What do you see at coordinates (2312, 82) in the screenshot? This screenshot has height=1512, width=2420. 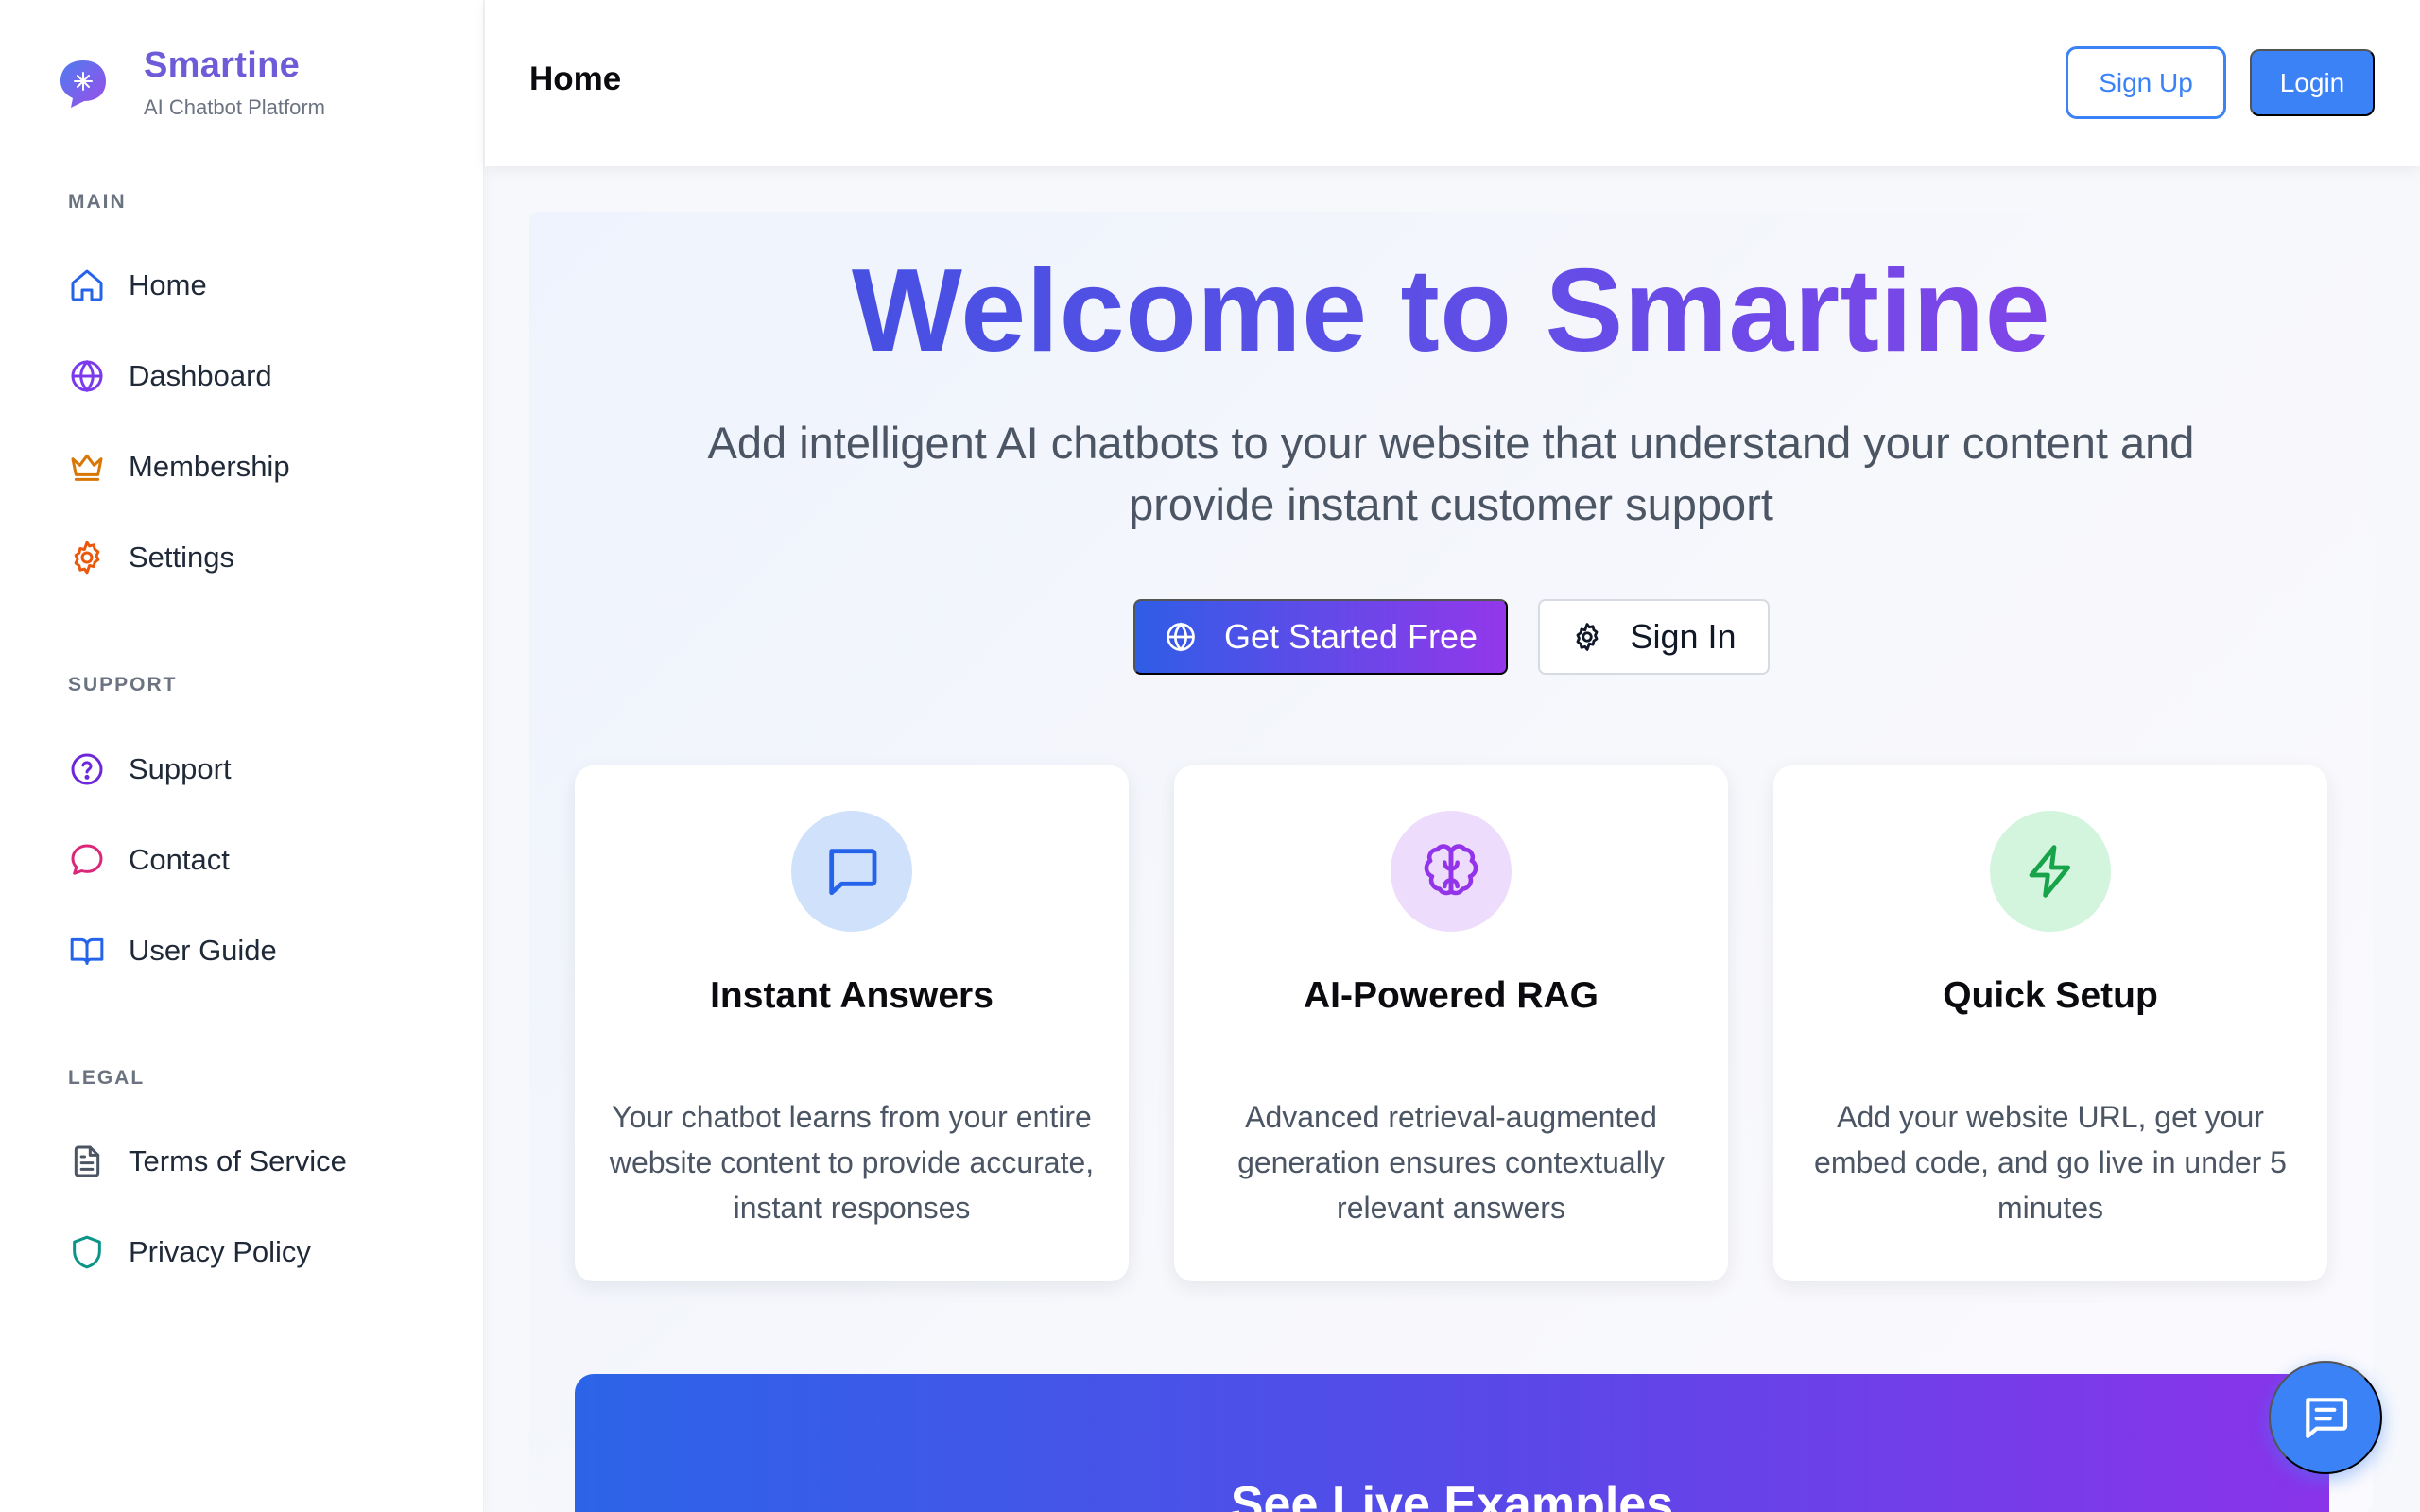 I see `login-button: Login` at bounding box center [2312, 82].